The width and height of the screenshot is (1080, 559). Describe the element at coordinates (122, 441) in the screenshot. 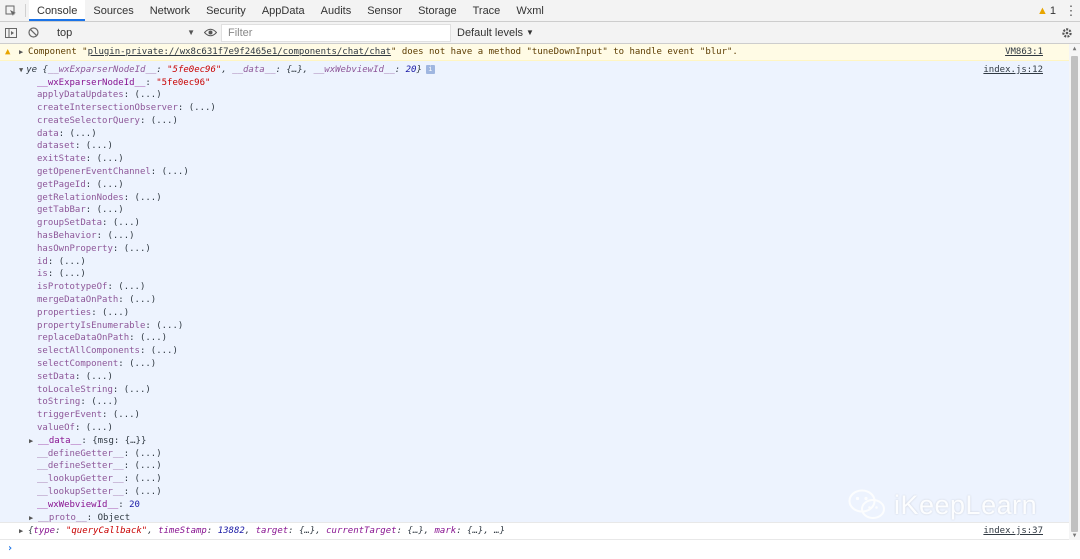

I see `property-row-data: ▶ __data__: {msg: {…}}` at that location.